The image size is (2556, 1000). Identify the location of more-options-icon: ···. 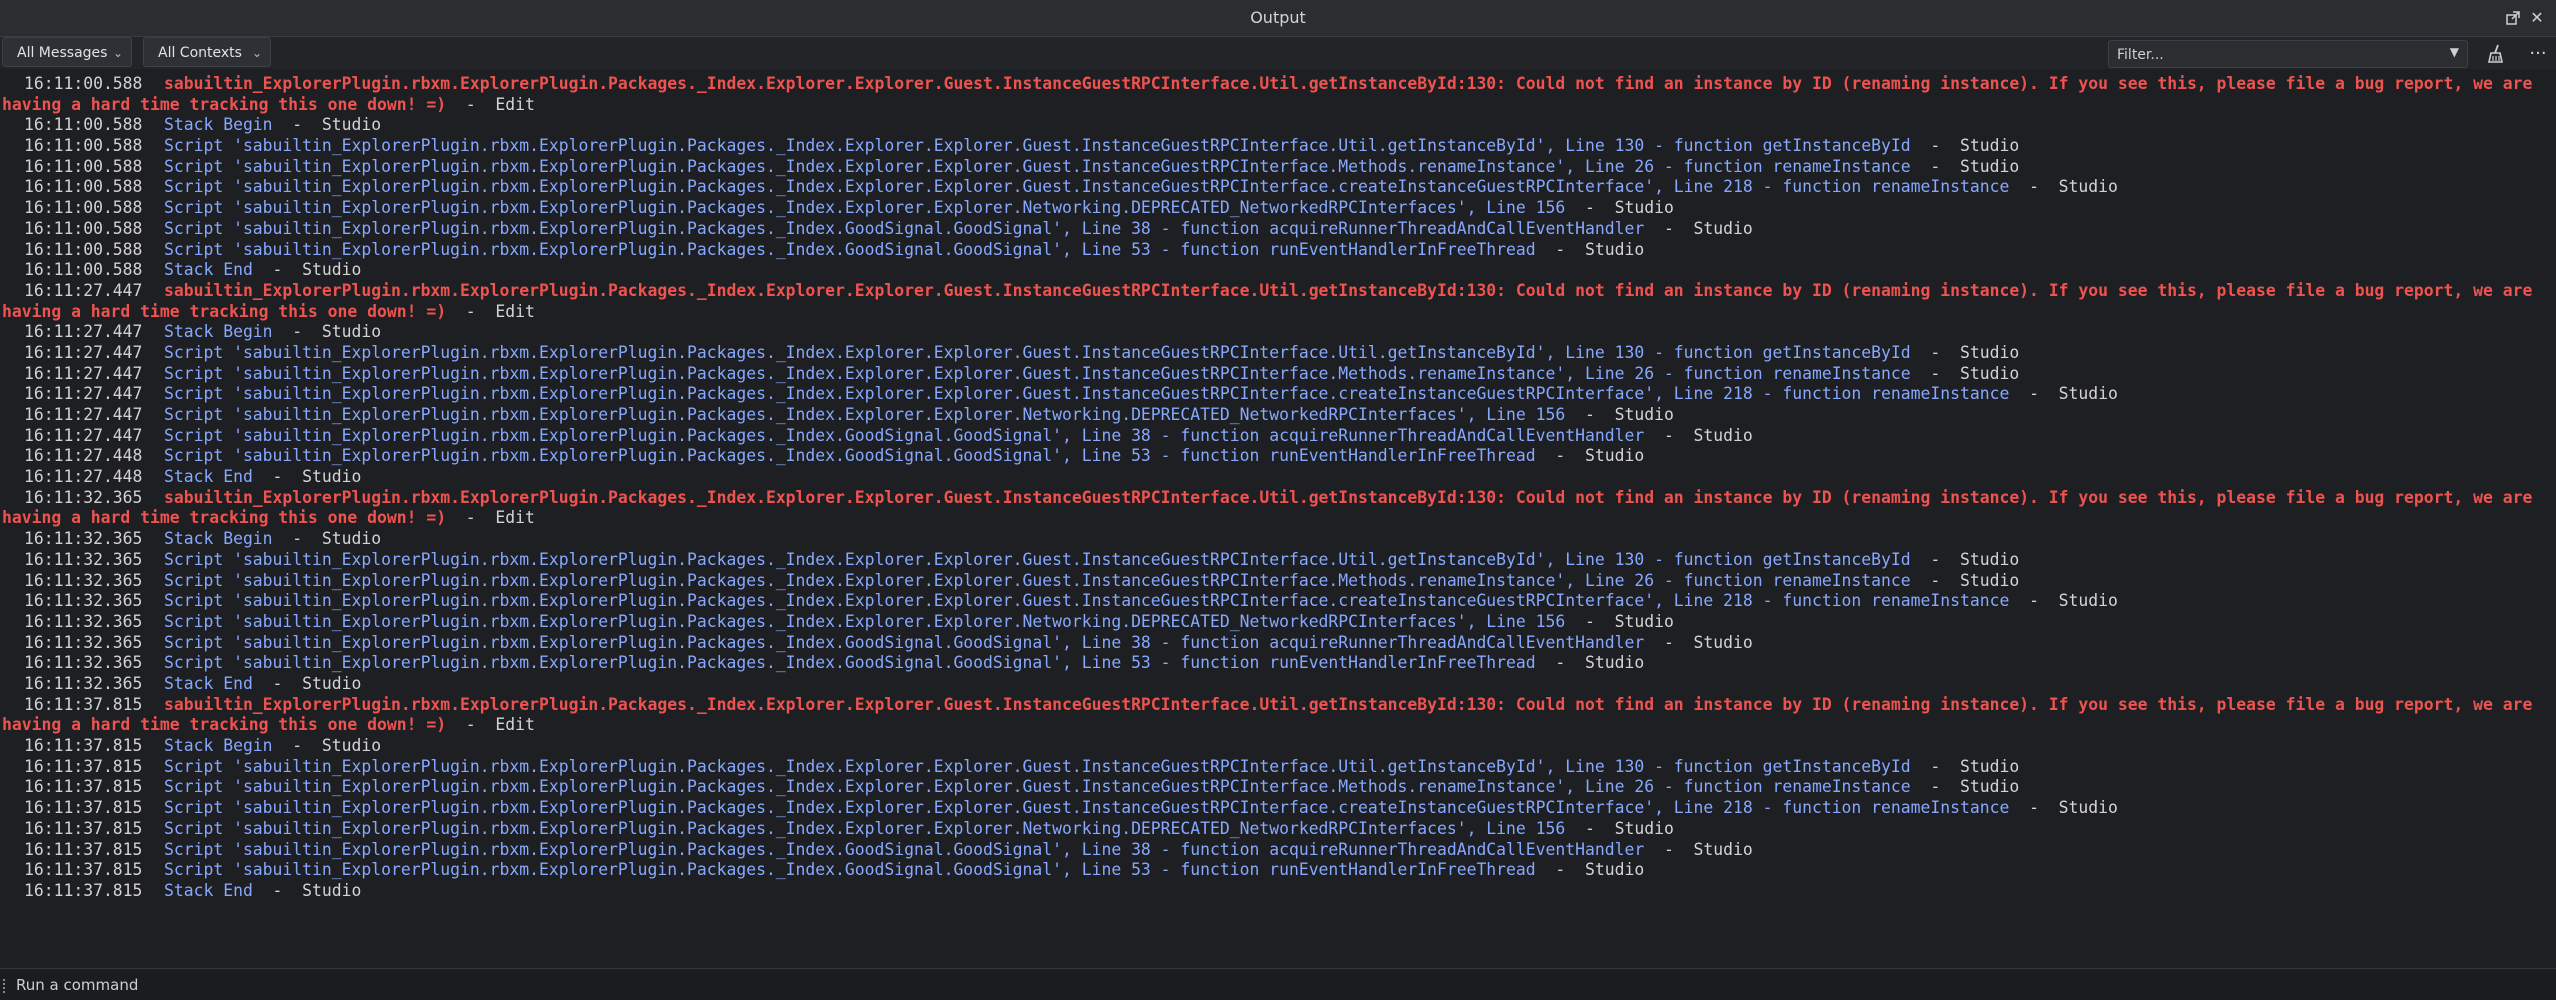
(2538, 54).